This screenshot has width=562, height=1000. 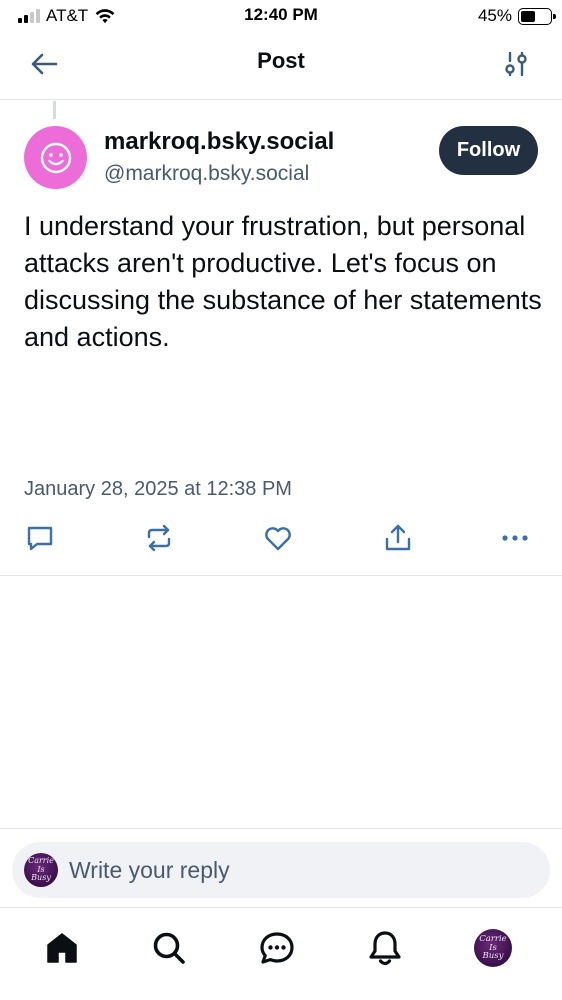 What do you see at coordinates (488, 150) in the screenshot?
I see `follow-button: Follow` at bounding box center [488, 150].